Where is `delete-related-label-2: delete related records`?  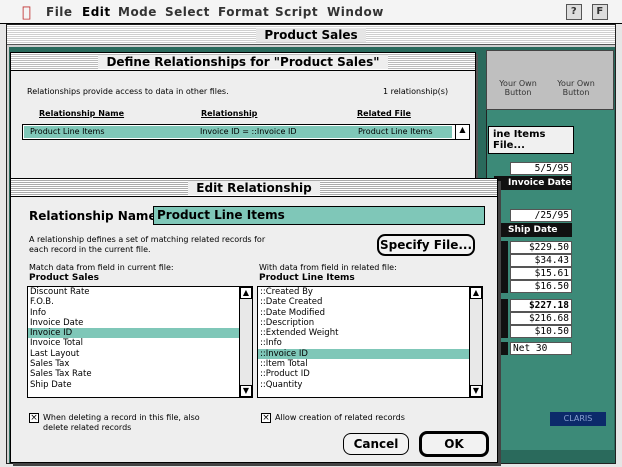
delete-related-label-2: delete related records is located at coordinates (87, 427).